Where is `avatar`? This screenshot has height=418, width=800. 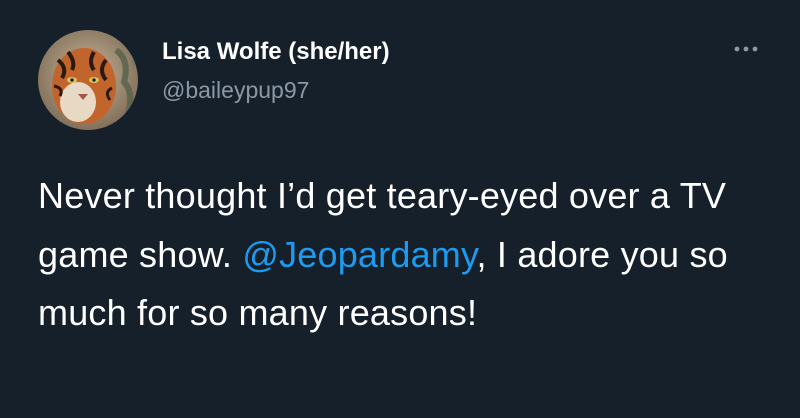
avatar is located at coordinates (88, 80).